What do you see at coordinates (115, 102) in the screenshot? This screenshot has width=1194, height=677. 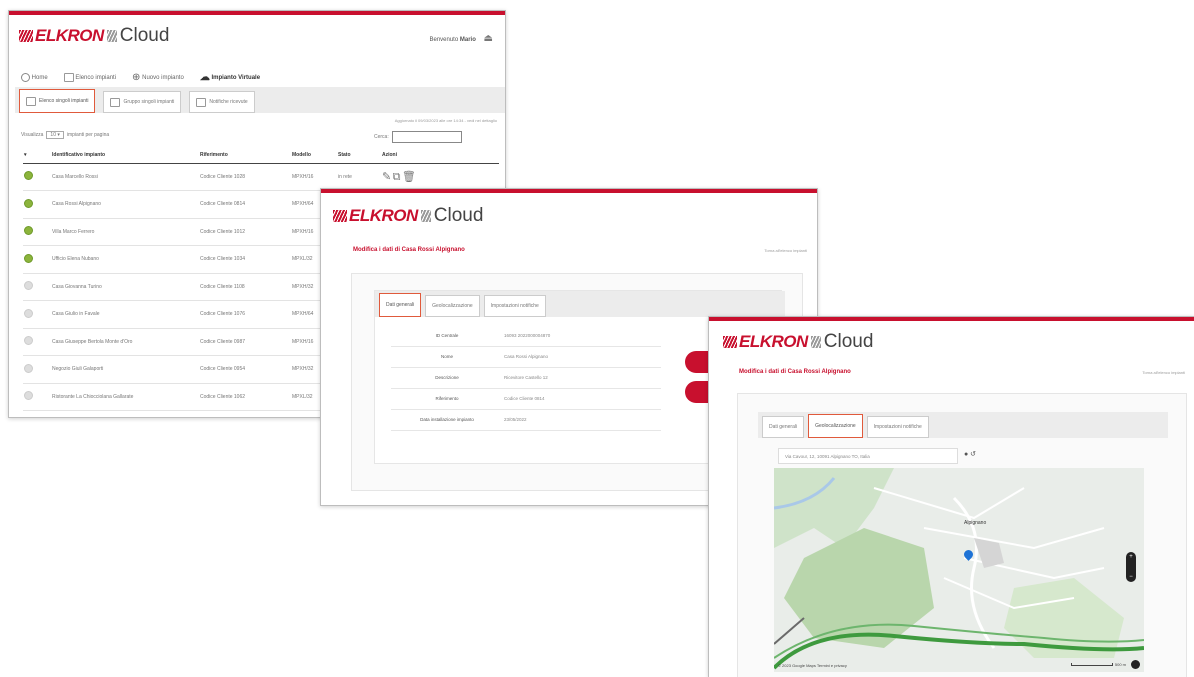 I see `group-icon` at bounding box center [115, 102].